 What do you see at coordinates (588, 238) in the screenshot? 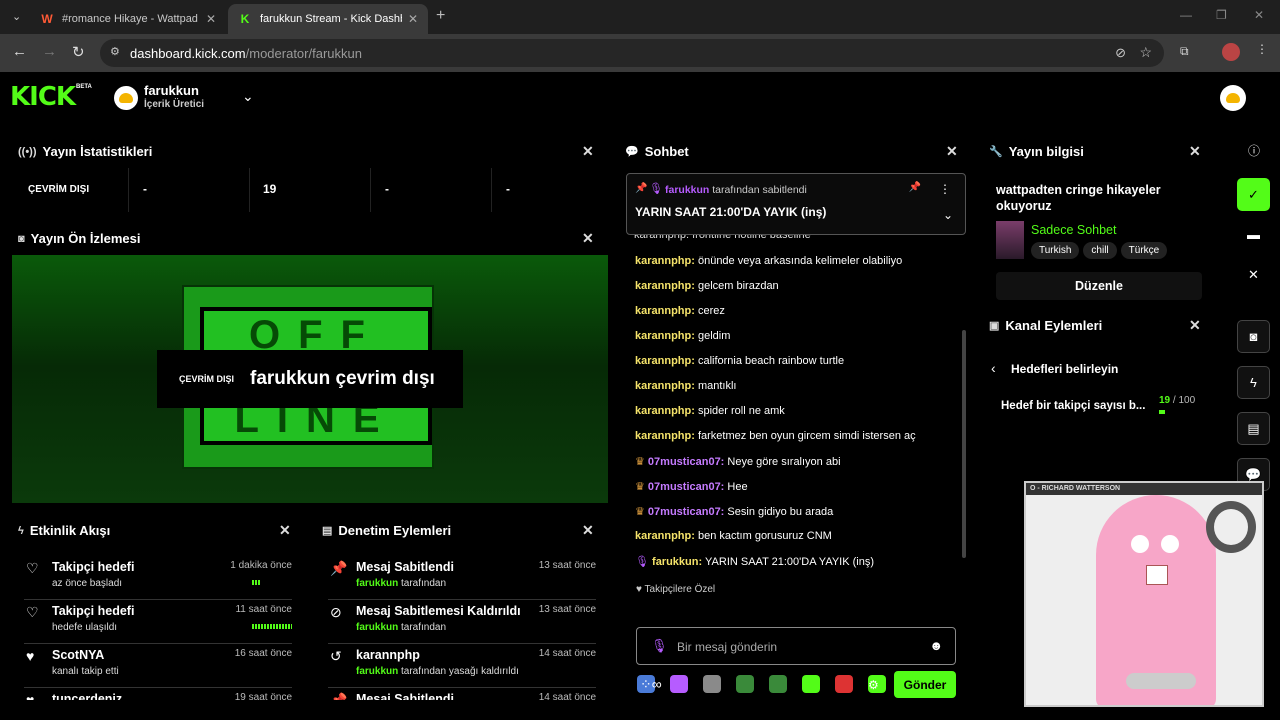
I see `close-preview-icon: ✕` at bounding box center [588, 238].